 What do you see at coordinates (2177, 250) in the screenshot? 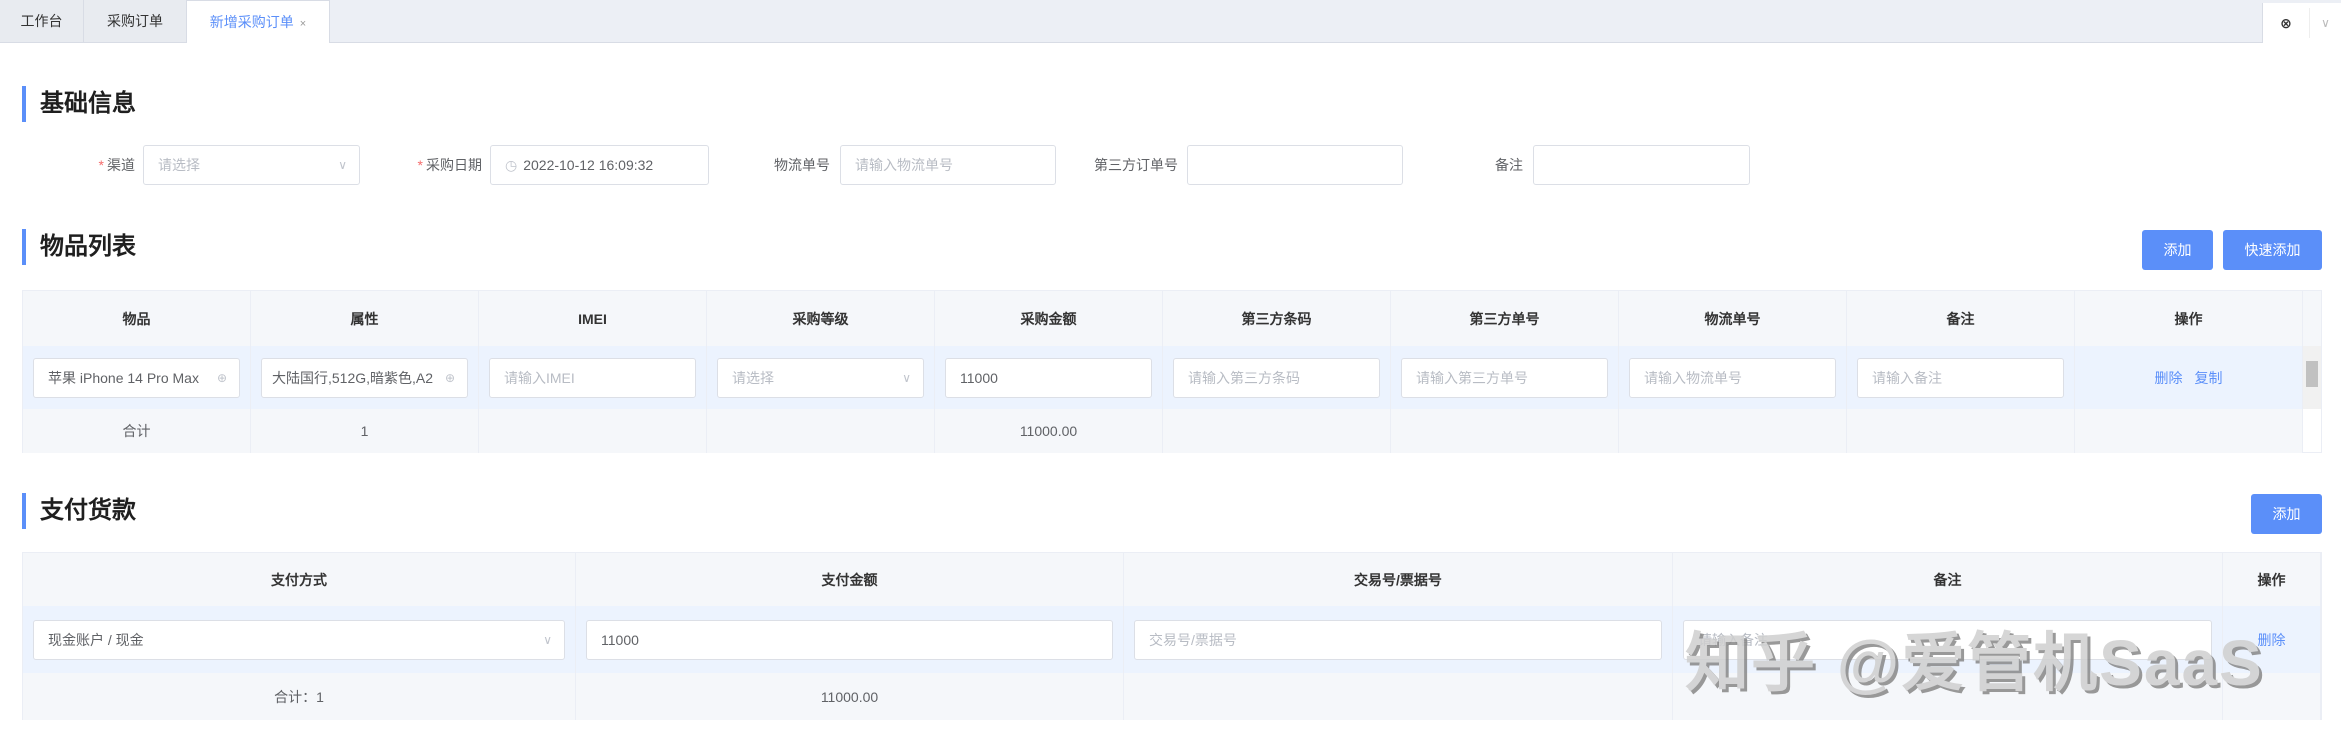
I see `add-item-button: 添加` at bounding box center [2177, 250].